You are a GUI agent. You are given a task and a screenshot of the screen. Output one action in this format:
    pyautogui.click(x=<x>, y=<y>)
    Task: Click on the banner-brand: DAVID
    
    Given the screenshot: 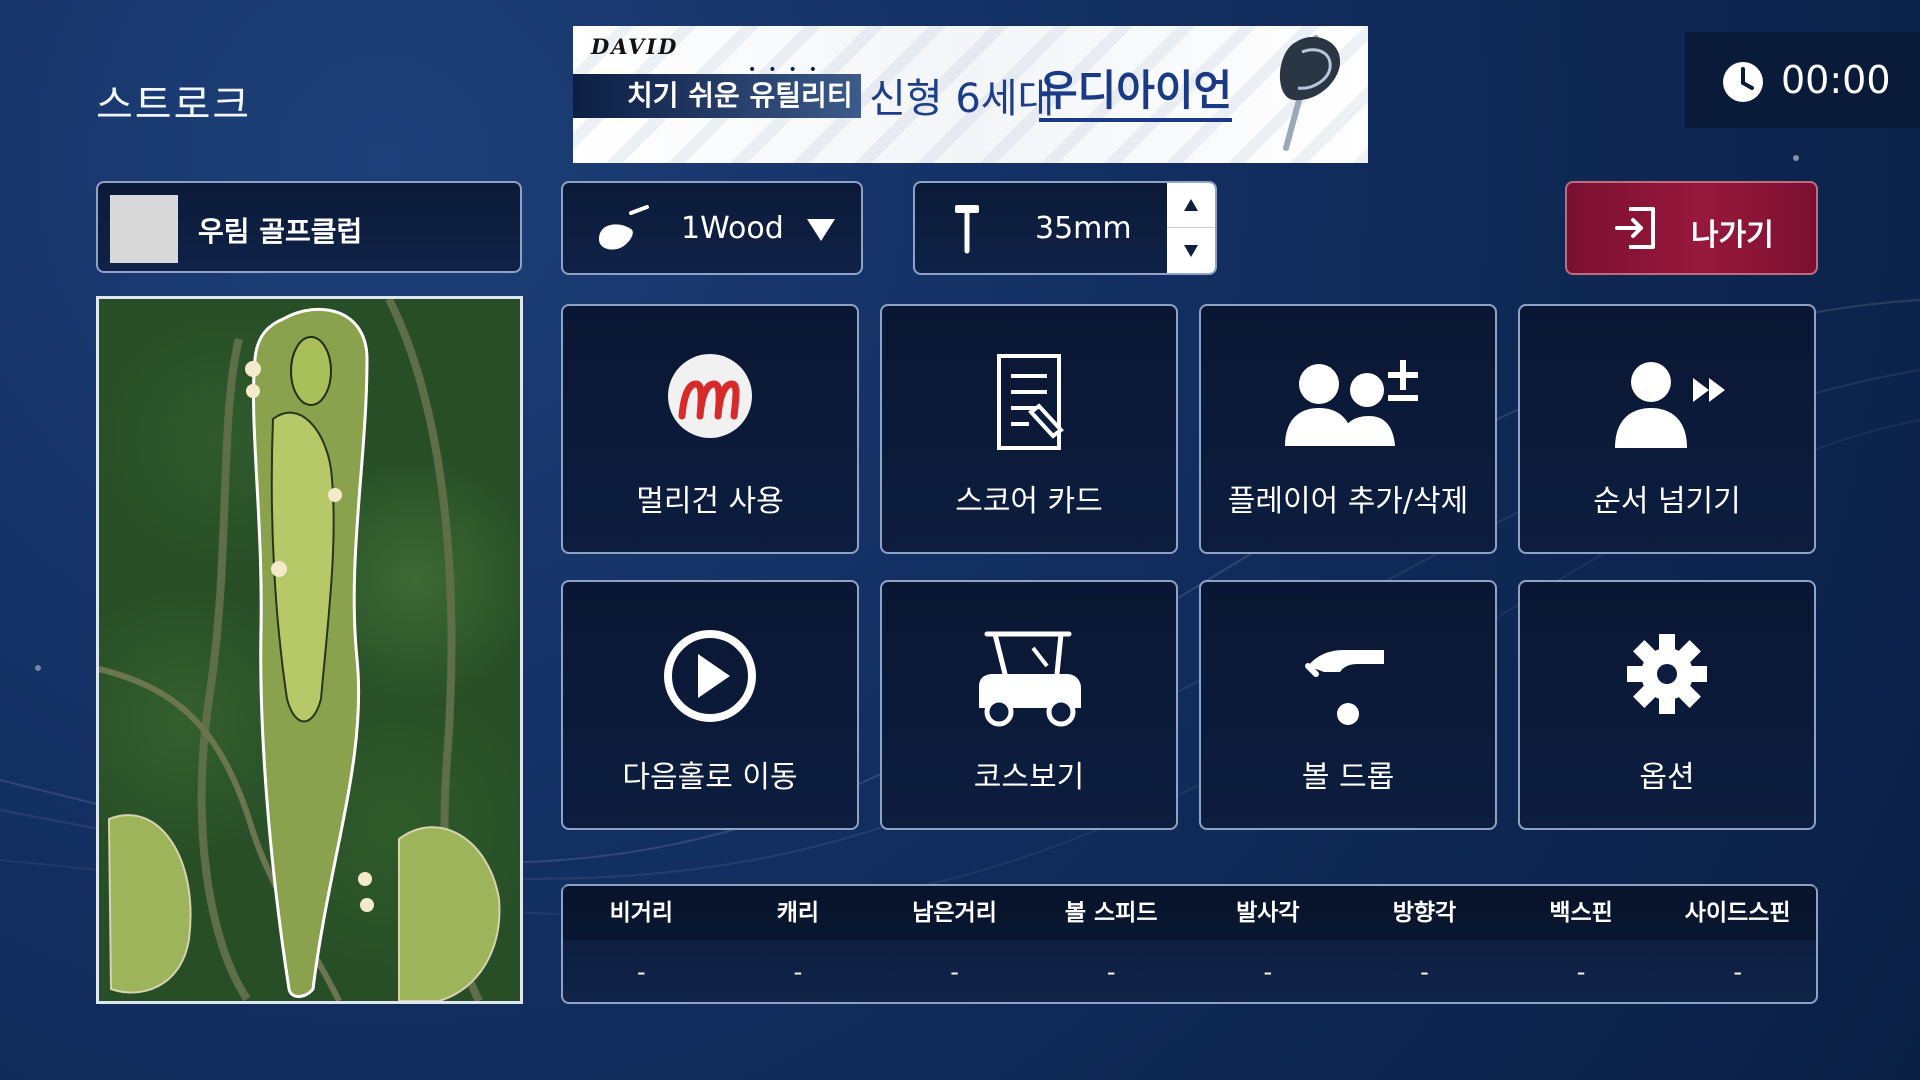 What is the action you would take?
    pyautogui.click(x=635, y=46)
    